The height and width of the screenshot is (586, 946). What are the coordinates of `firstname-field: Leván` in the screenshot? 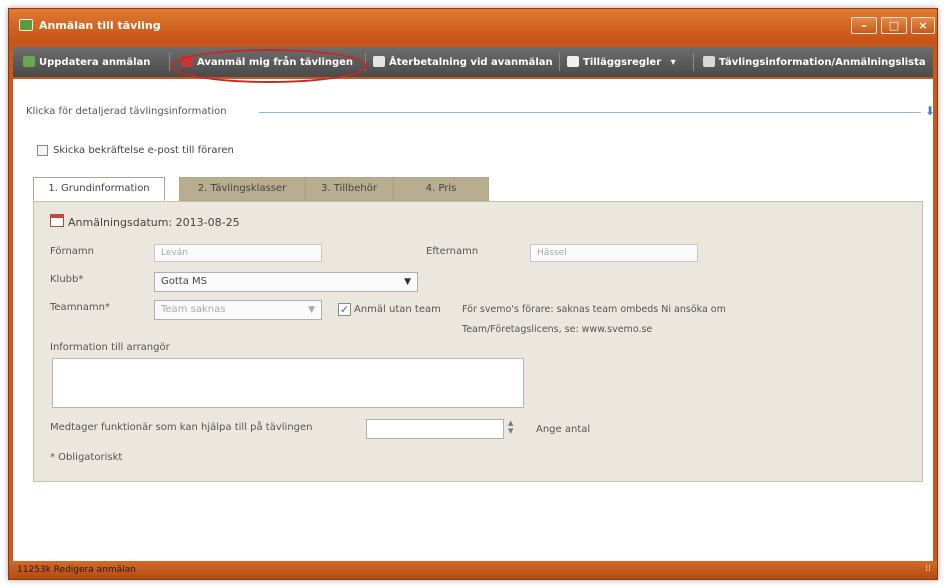 It's located at (238, 253).